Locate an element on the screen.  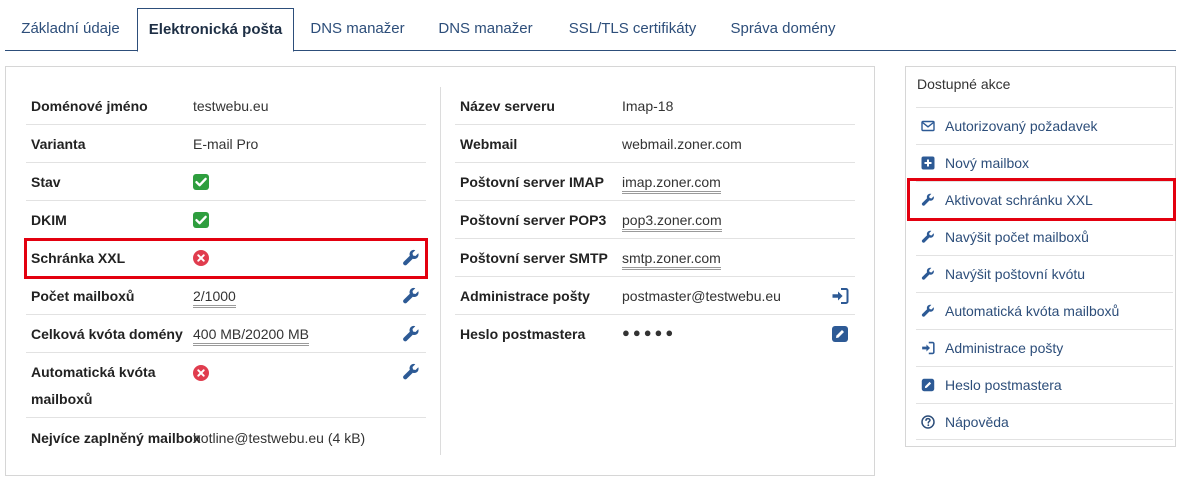
row-server-name: Název serveru Imap-18 is located at coordinates (655, 106).